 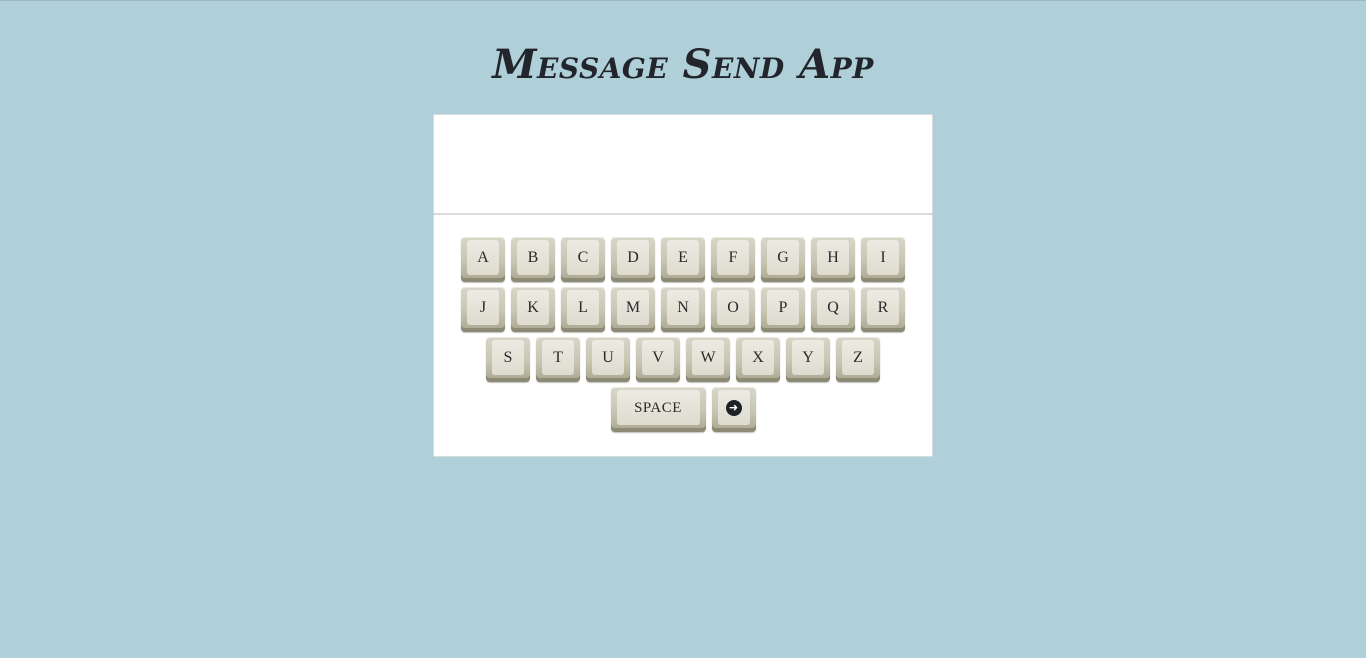 I want to click on key-m: M, so click(x=633, y=309).